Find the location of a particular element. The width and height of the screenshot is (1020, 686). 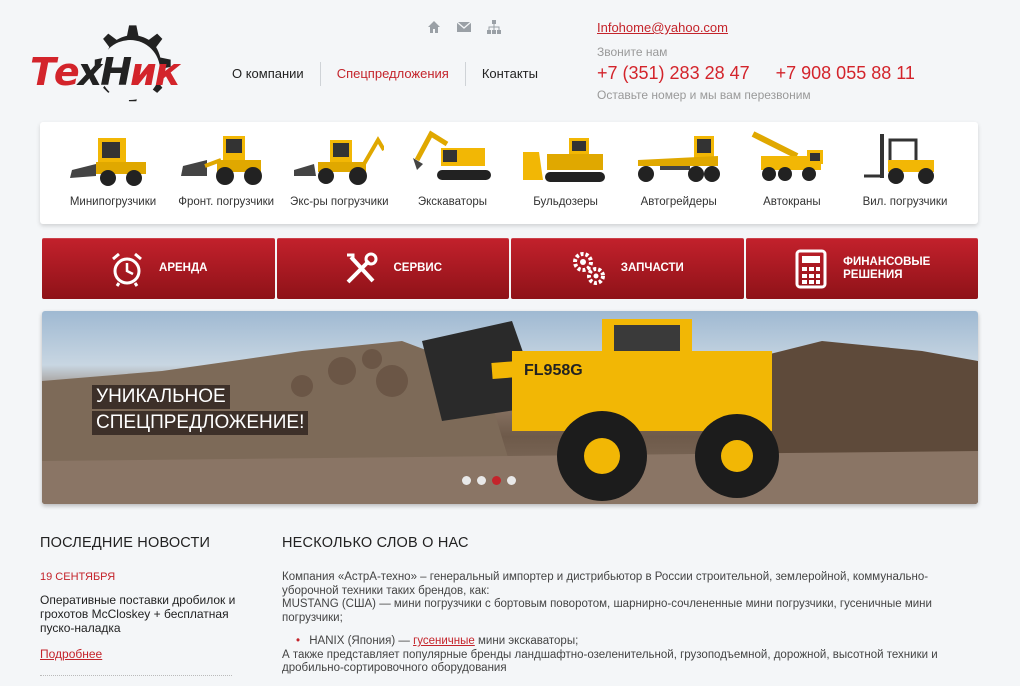

spare-parts-label: Запчасти is located at coordinates (652, 268).